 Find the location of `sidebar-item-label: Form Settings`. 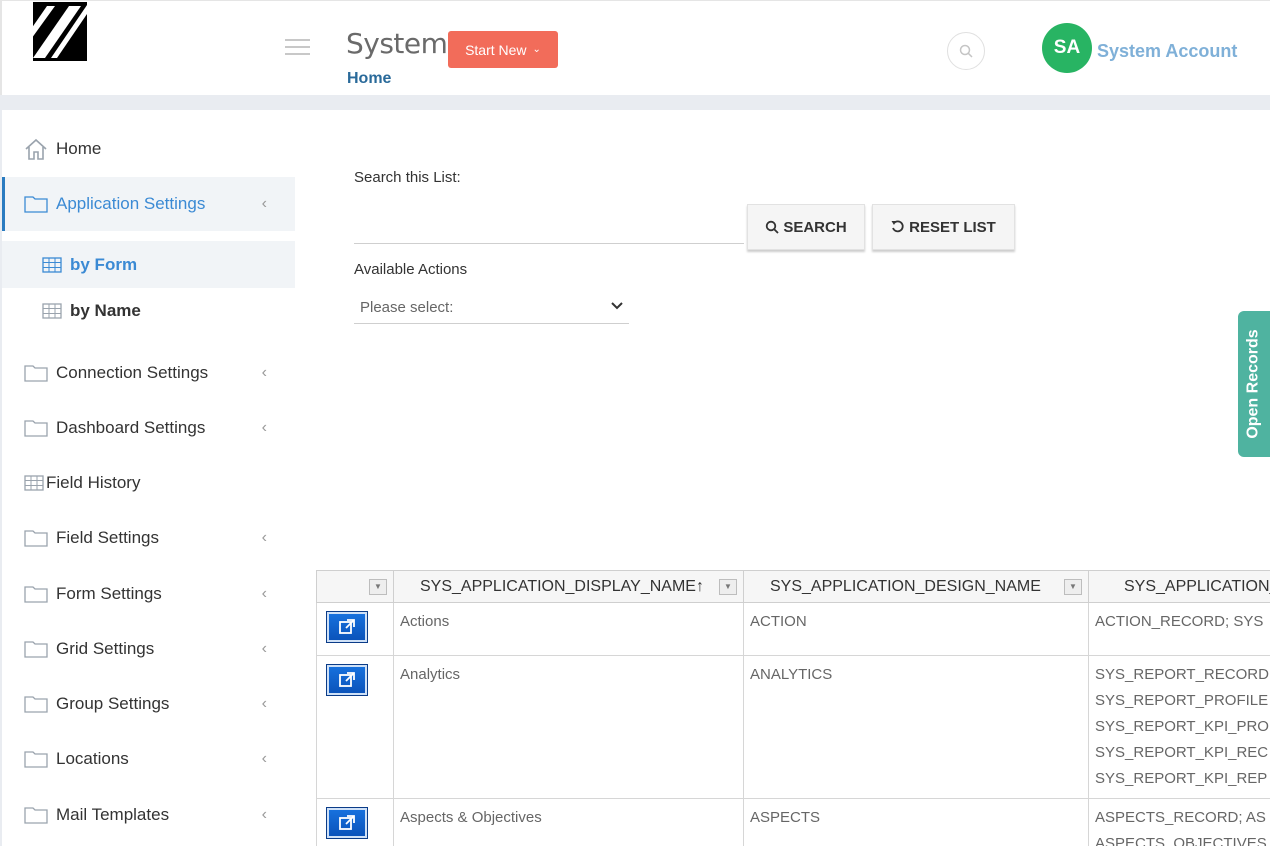

sidebar-item-label: Form Settings is located at coordinates (109, 593).